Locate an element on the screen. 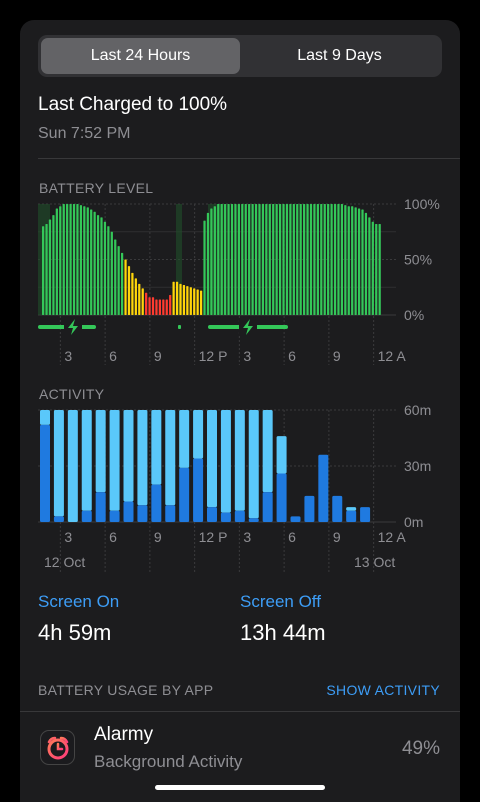 The width and height of the screenshot is (480, 802). screen-off-value: 13h 44m is located at coordinates (283, 632).